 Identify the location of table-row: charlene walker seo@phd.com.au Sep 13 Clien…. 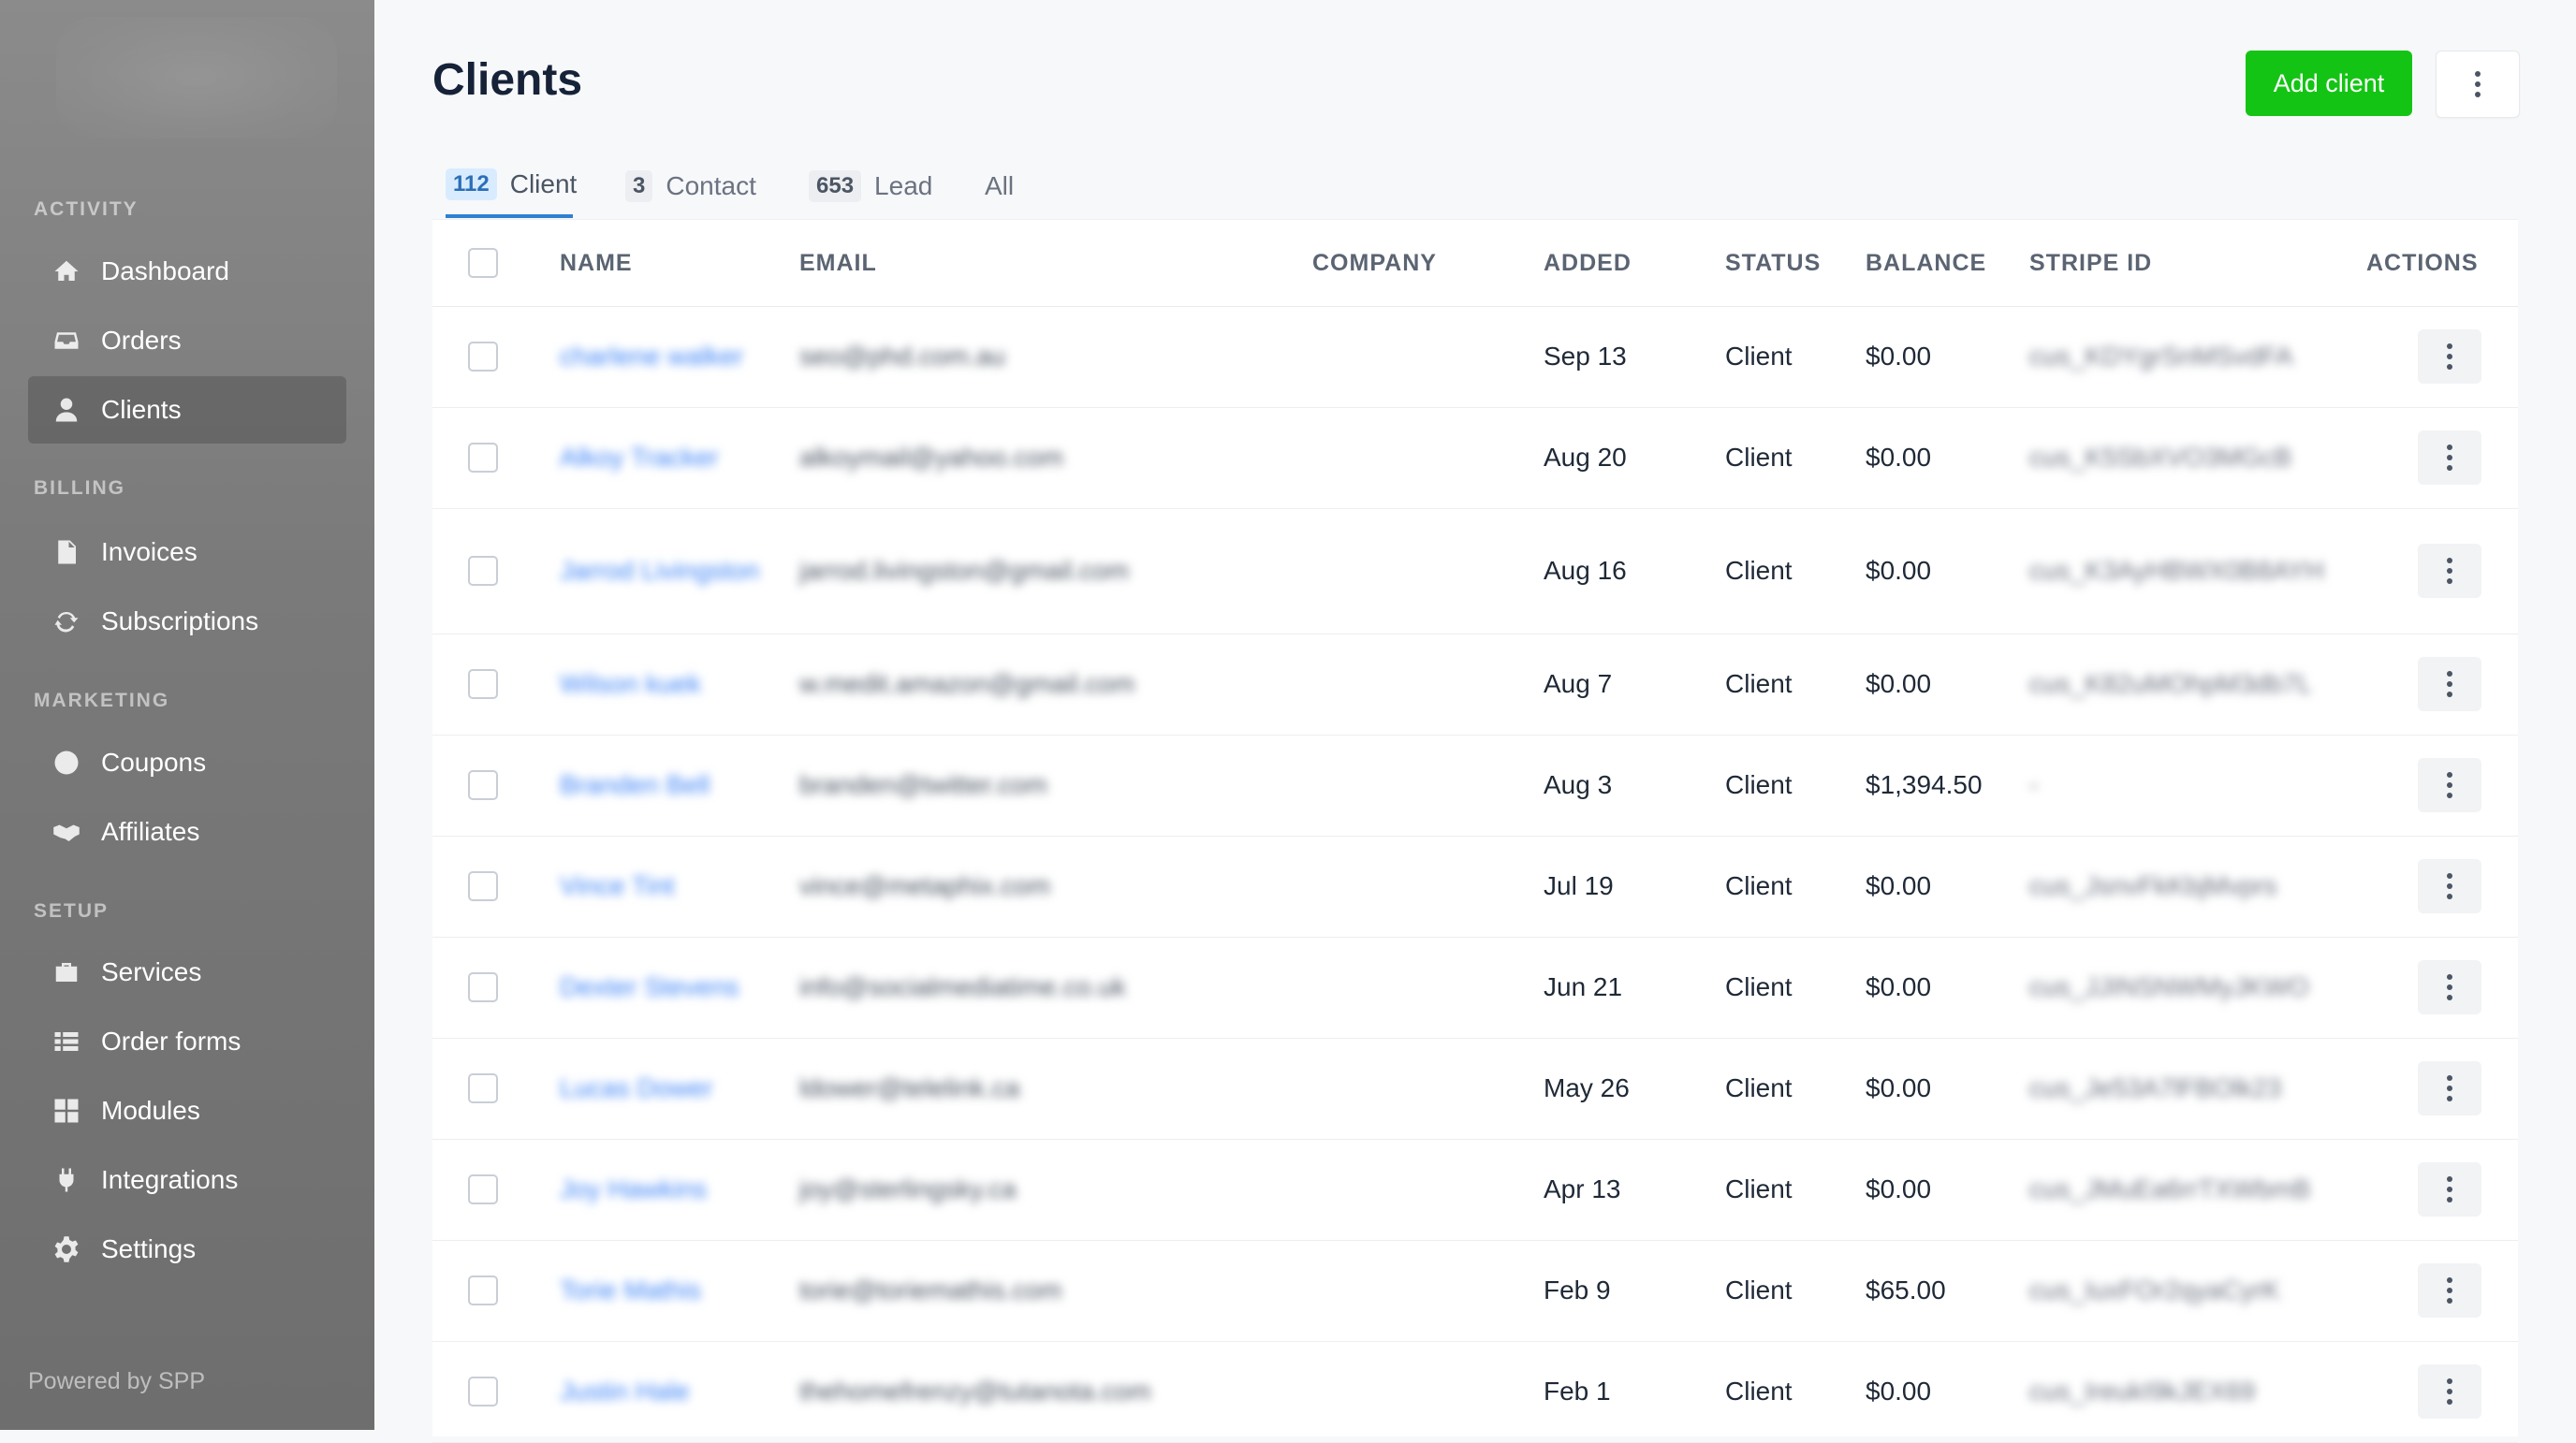
(1475, 357).